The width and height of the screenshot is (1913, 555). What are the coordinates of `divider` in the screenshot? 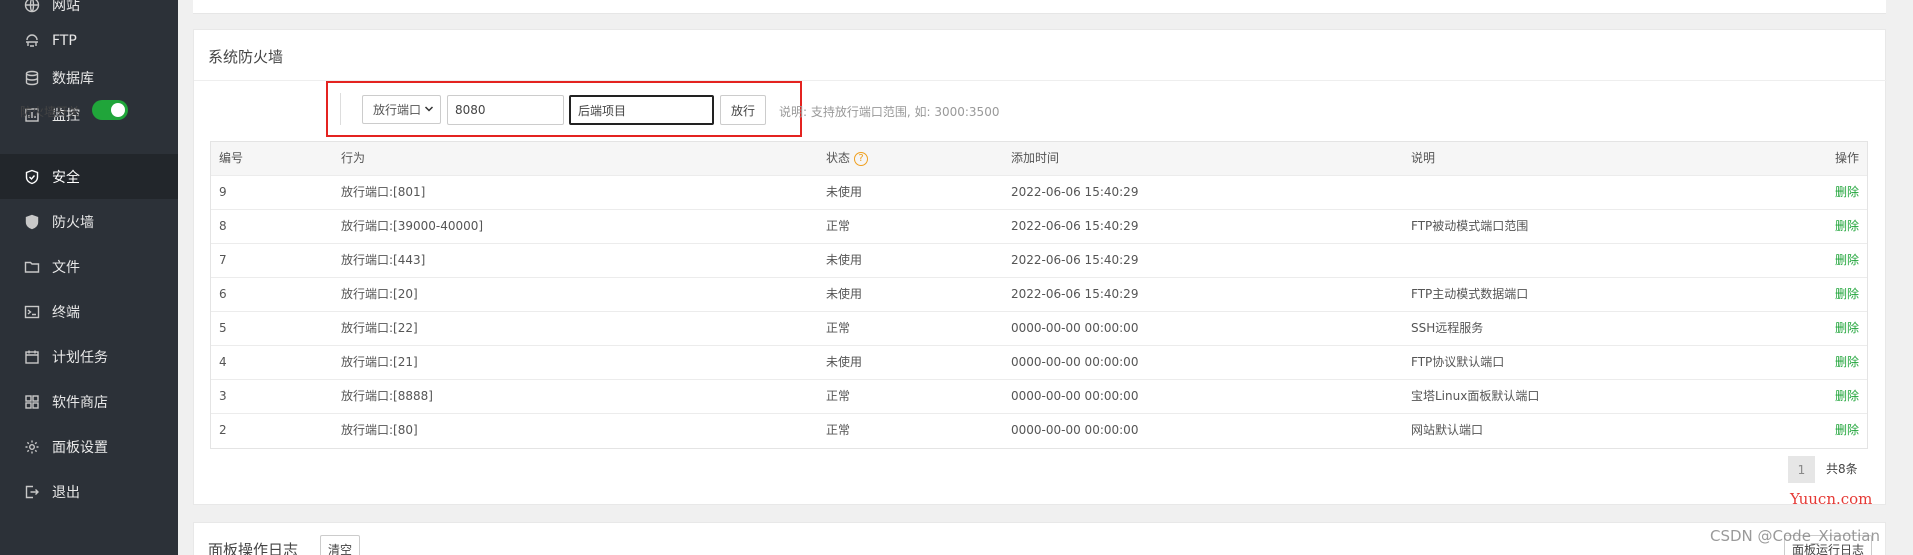 It's located at (340, 109).